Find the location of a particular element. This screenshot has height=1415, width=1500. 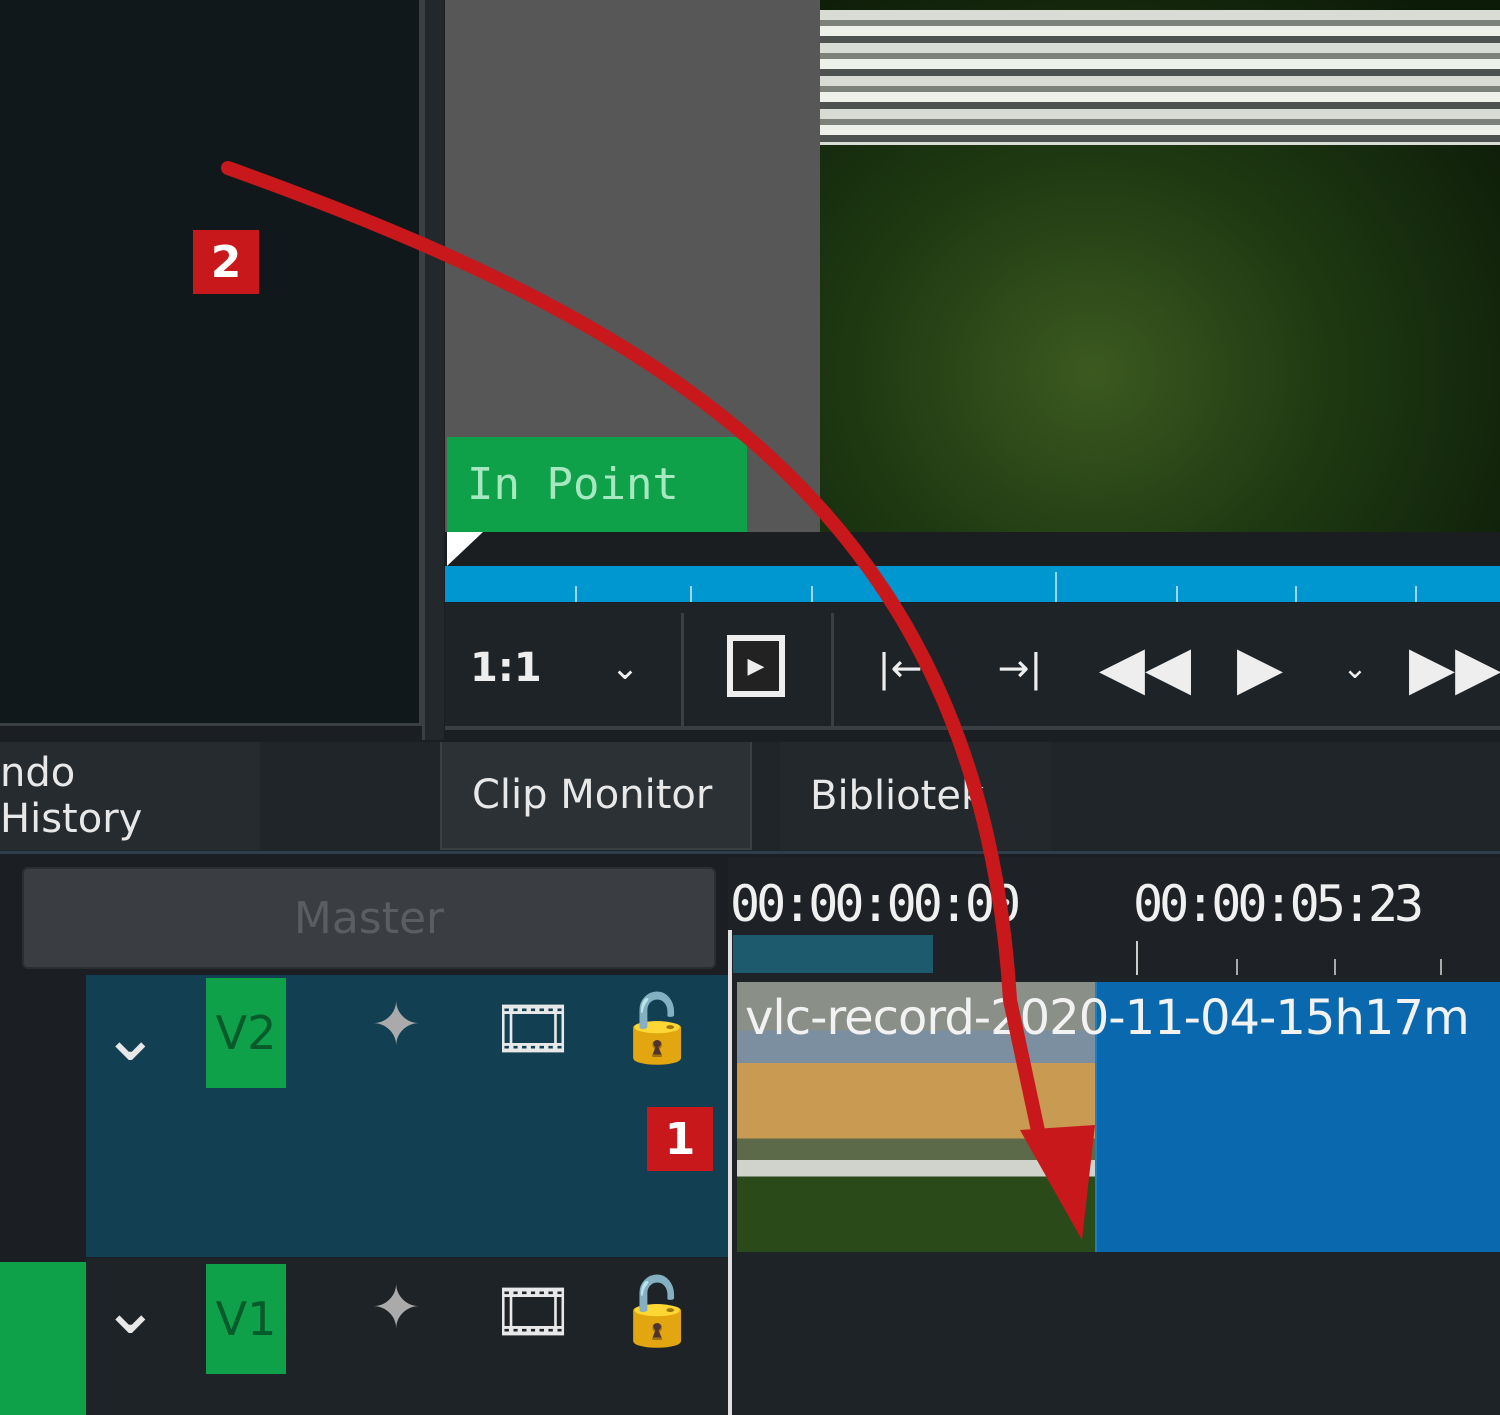

tab-library: Bibliotek is located at coordinates (915, 796).